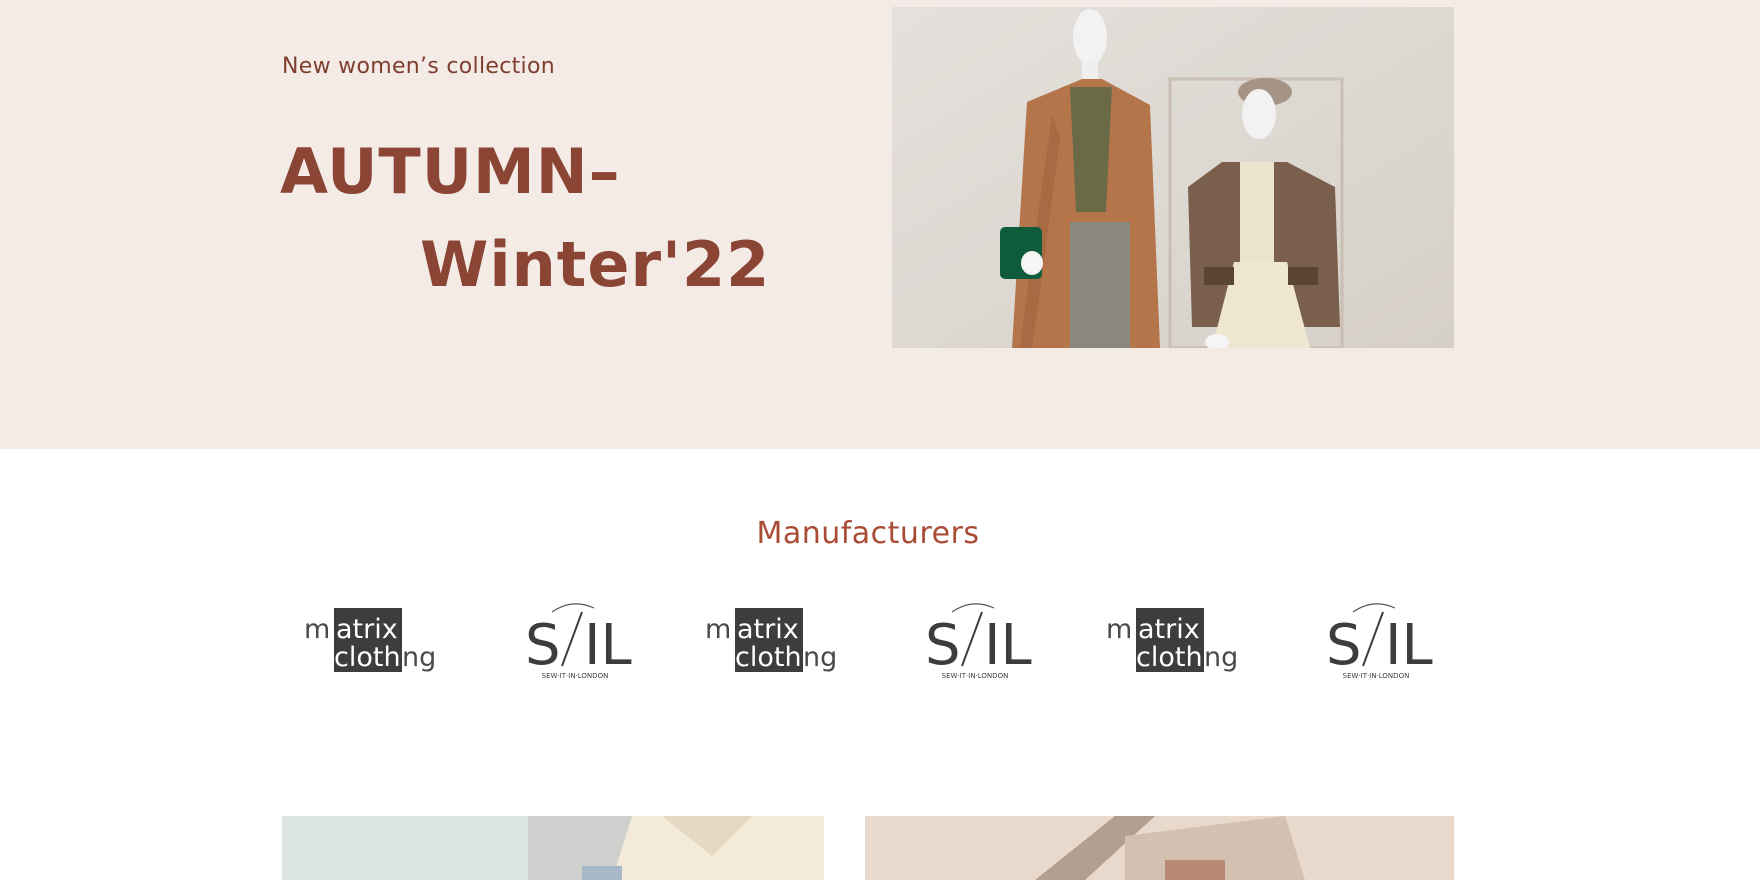 The width and height of the screenshot is (1760, 880). Describe the element at coordinates (450, 171) in the screenshot. I see `hero-title-line1: AUTUMN–` at that location.